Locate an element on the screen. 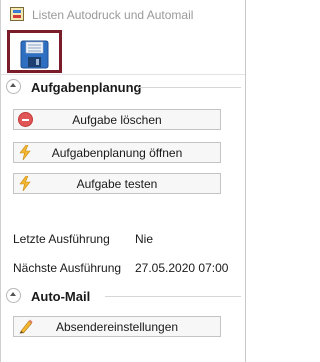  sender-settings-button: Absendereinstellungen is located at coordinates (117, 326).